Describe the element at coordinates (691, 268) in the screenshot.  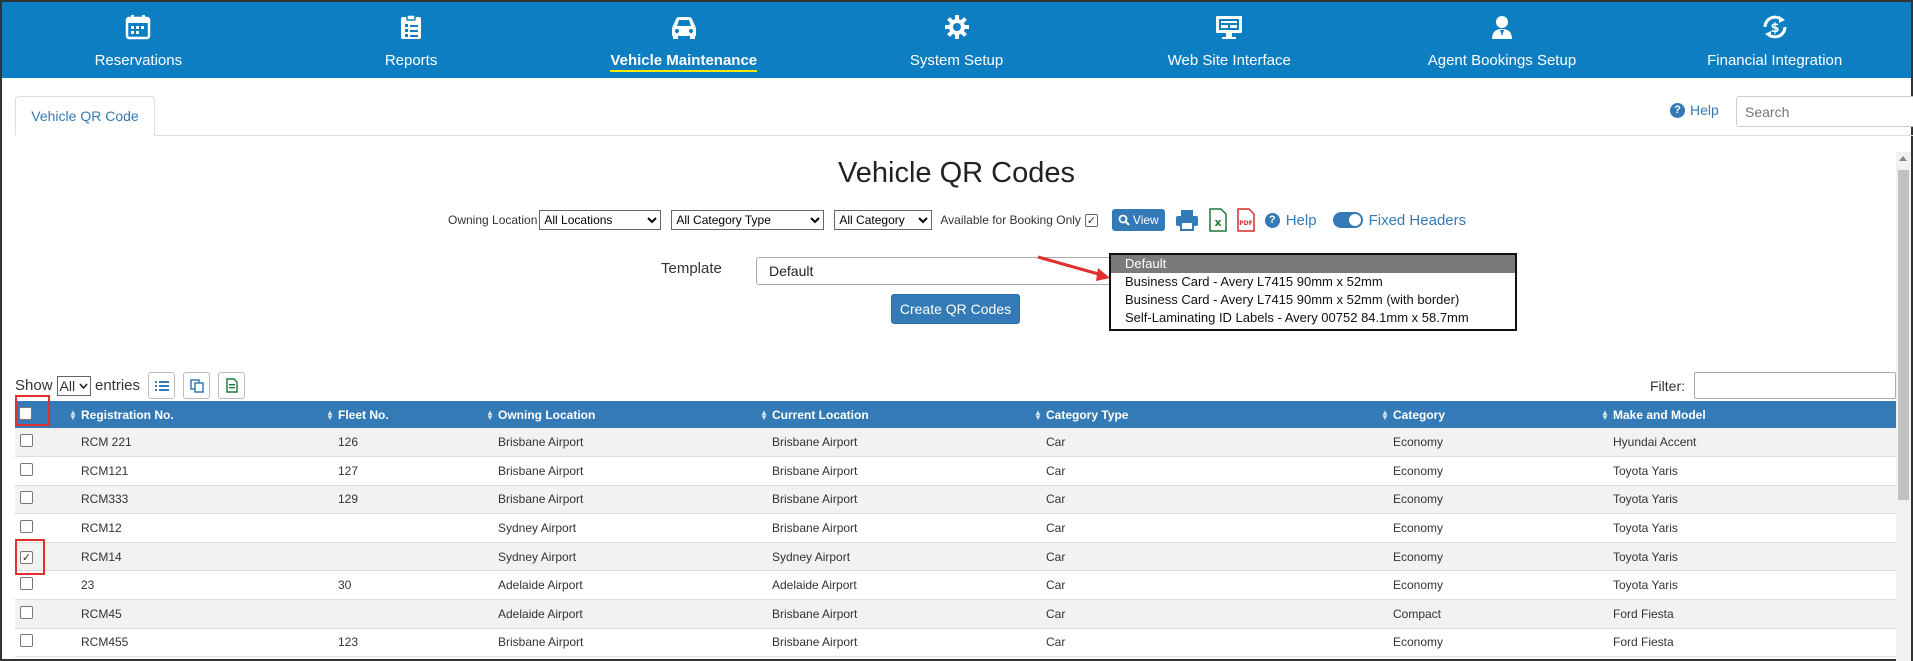
I see `template-label: Template` at that location.